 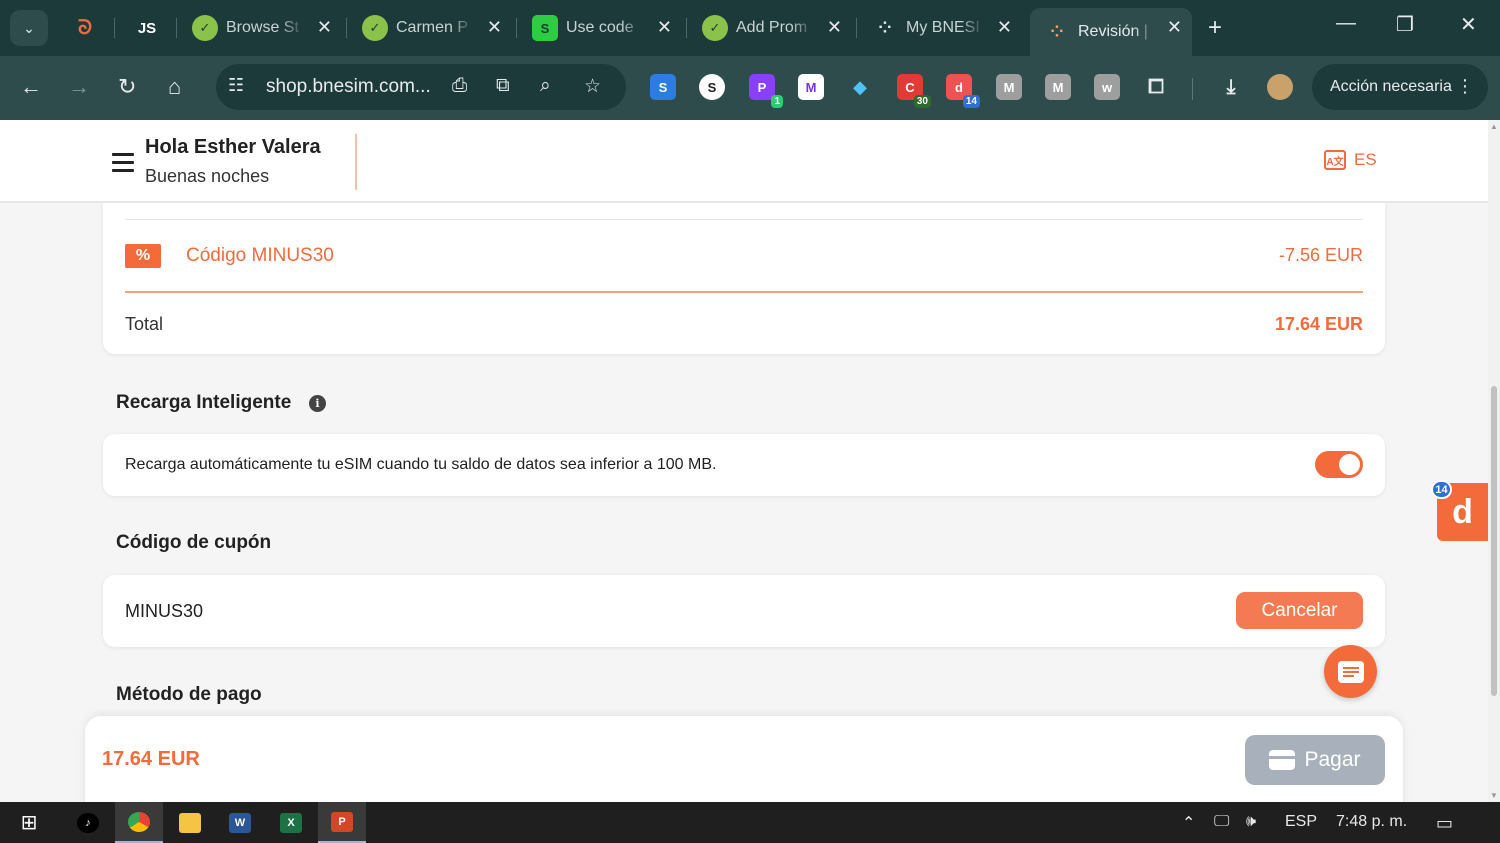 I want to click on ext-badge: 30, so click(x=922, y=101).